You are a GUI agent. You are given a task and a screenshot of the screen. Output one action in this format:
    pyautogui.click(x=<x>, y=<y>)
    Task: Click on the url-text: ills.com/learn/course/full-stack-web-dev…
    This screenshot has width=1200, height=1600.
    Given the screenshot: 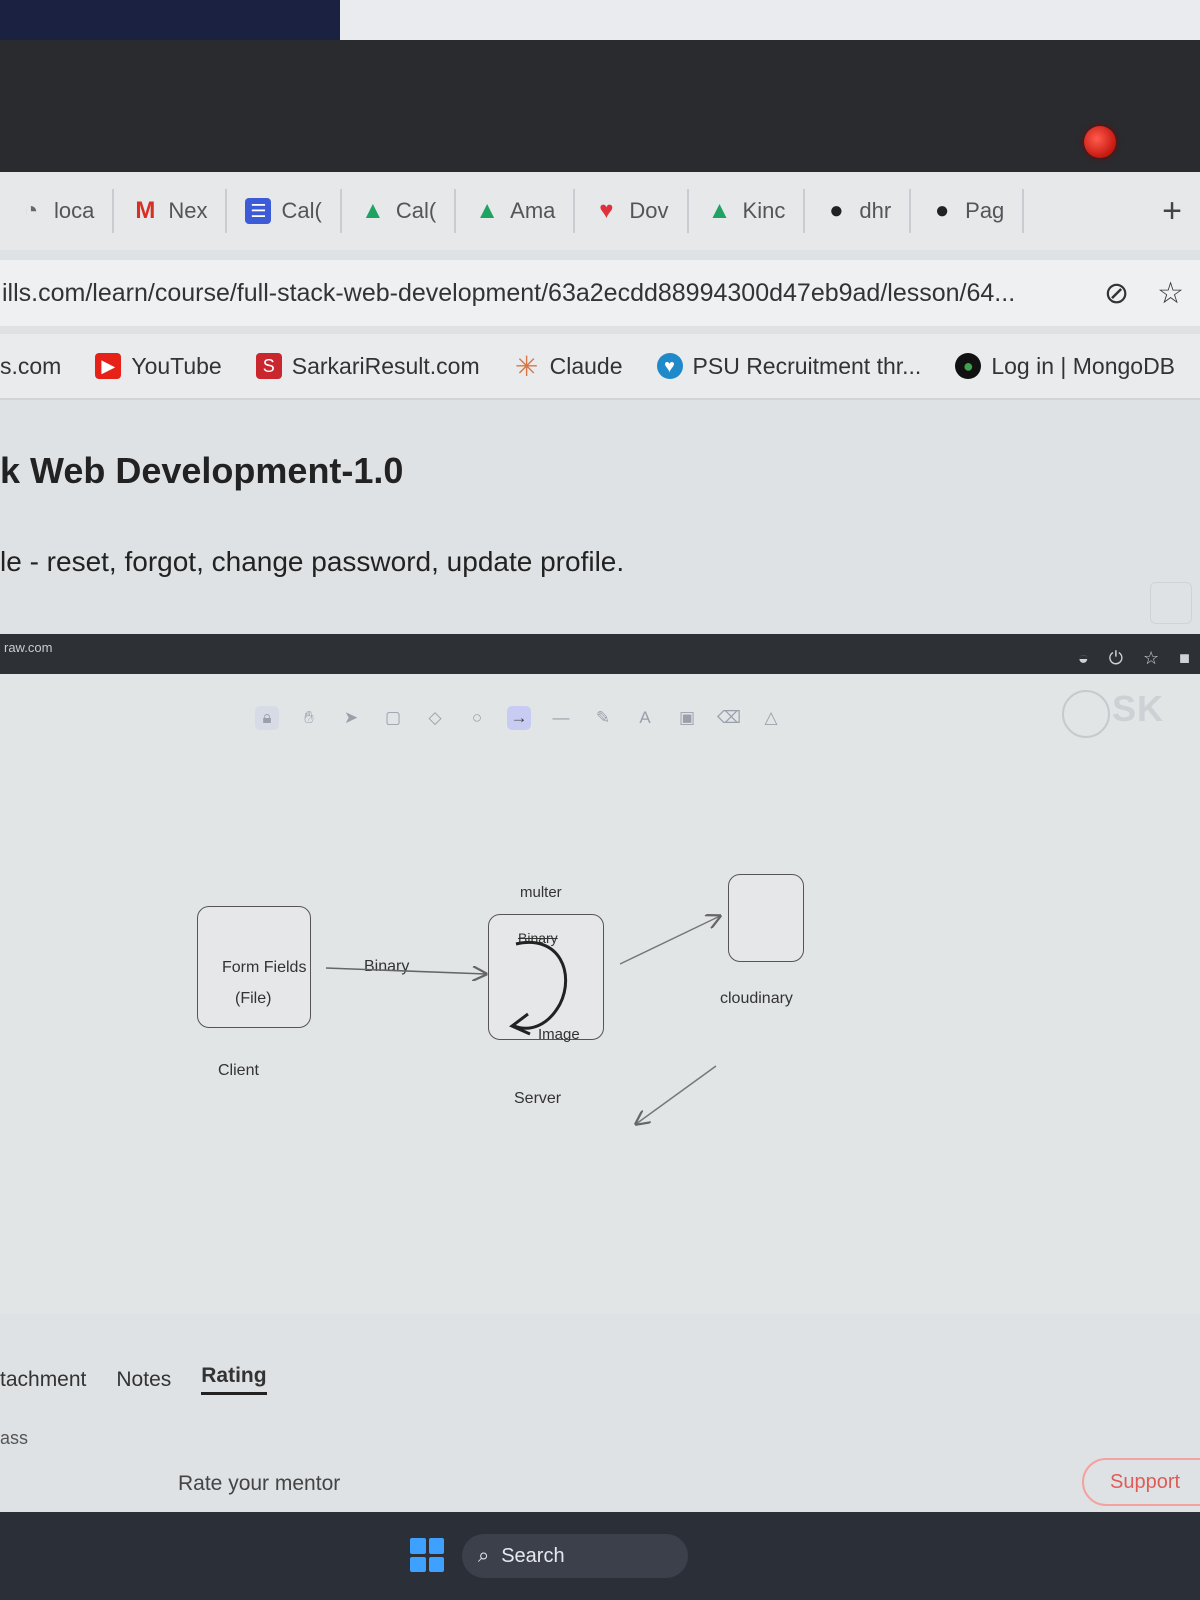 What is the action you would take?
    pyautogui.click(x=507, y=293)
    